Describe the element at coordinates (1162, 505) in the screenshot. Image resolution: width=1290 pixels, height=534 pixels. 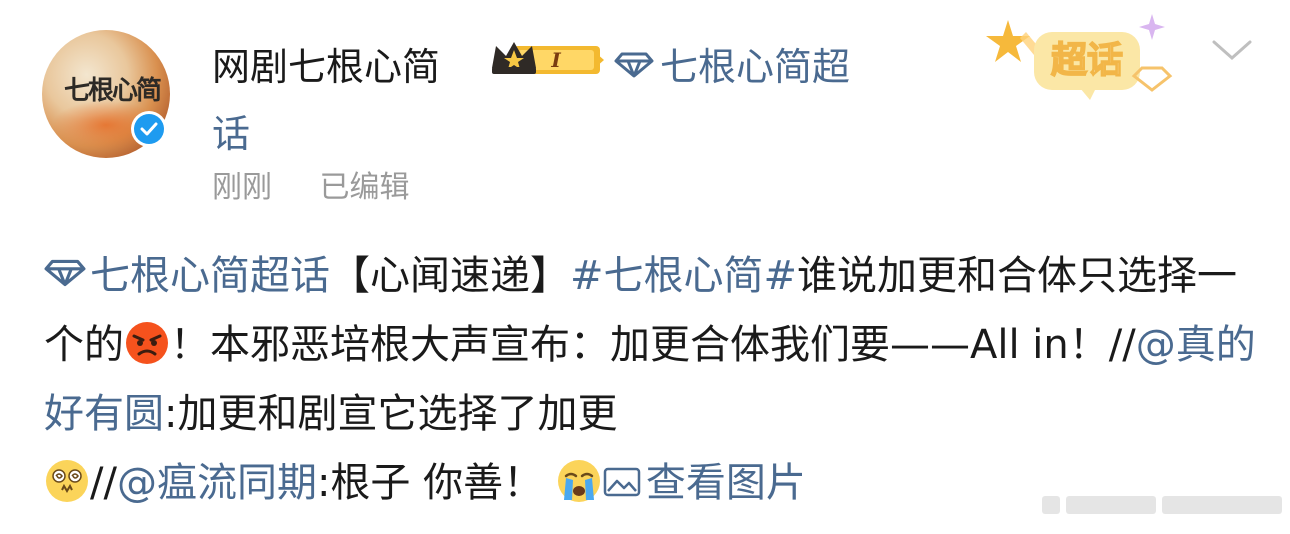
I see `watermark` at that location.